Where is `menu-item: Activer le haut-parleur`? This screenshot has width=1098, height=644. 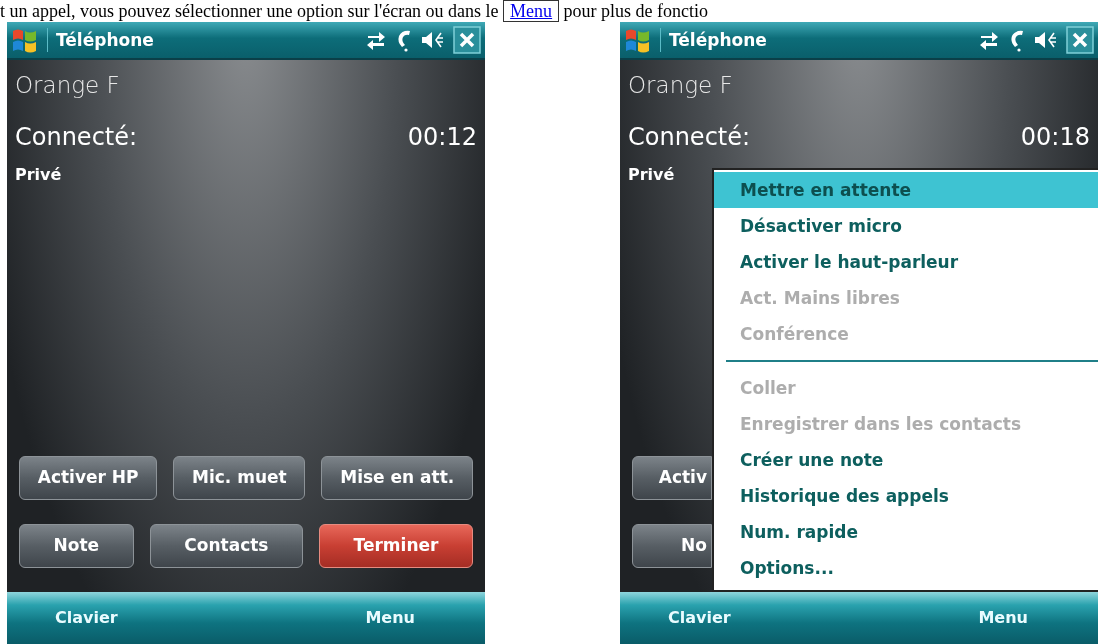
menu-item: Activer le haut-parleur is located at coordinates (906, 262).